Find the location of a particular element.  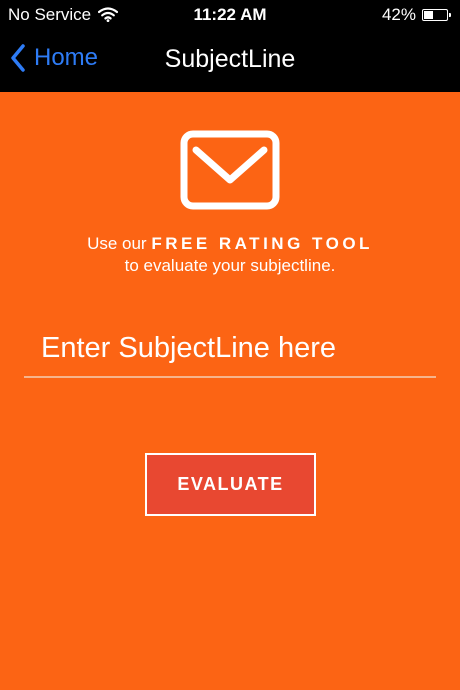

status-bar: No Service 11:22 AM 42% is located at coordinates (230, 15).